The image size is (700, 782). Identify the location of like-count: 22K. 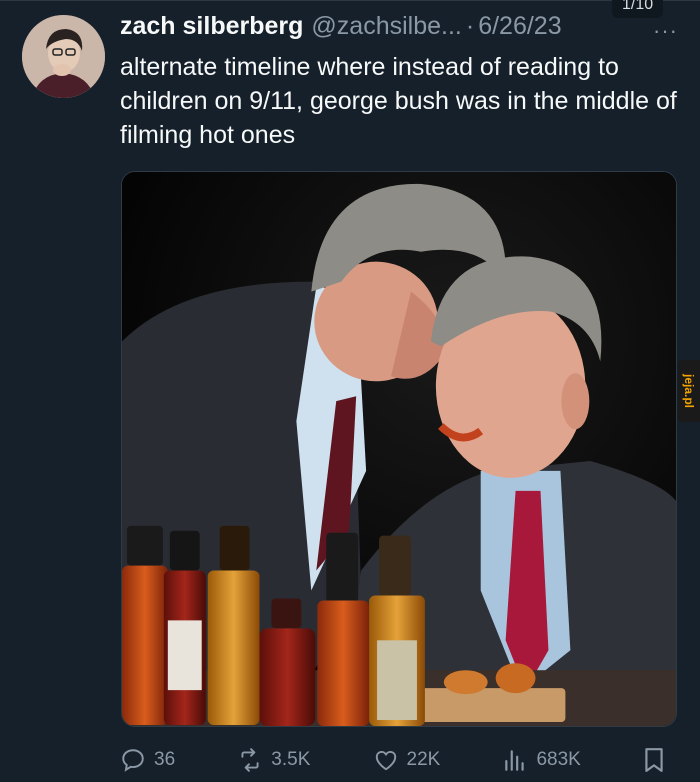
(423, 759).